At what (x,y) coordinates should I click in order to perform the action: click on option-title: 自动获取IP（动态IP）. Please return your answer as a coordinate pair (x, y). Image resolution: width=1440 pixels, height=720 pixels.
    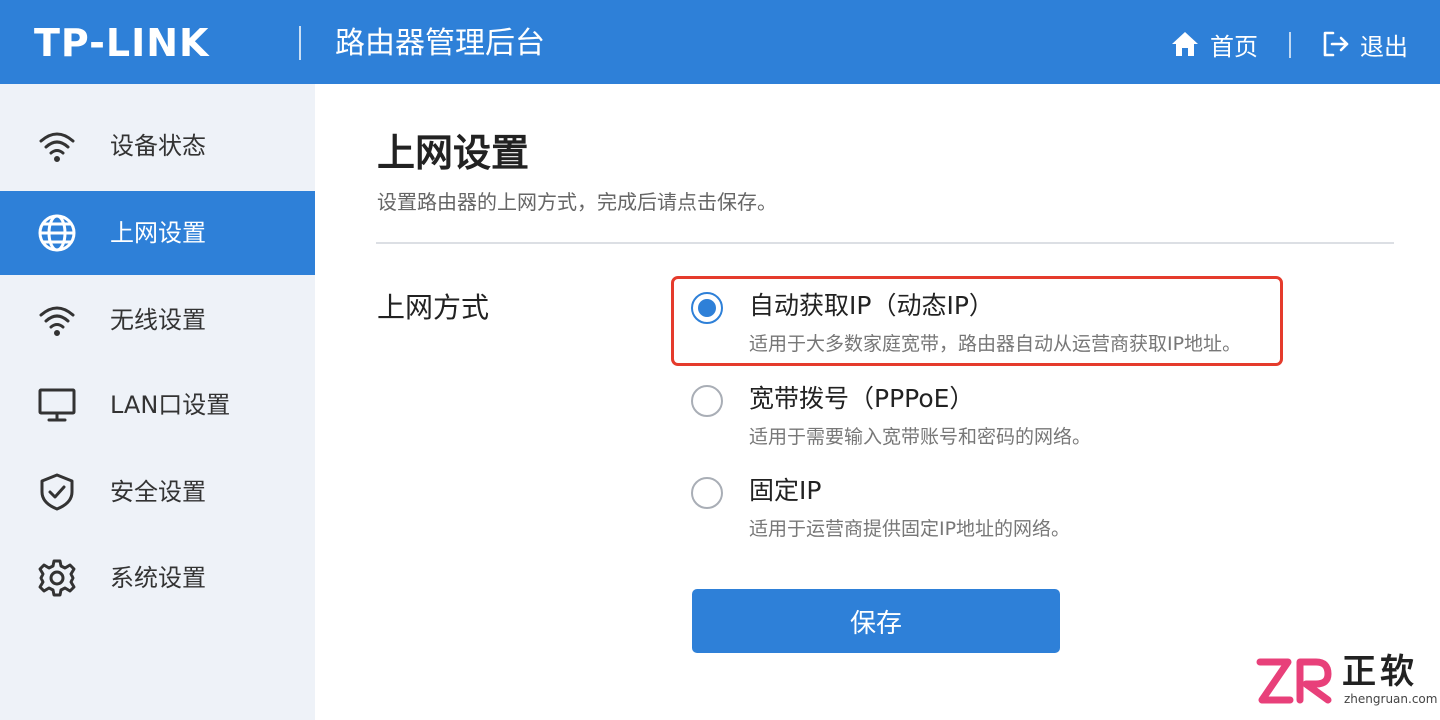
    Looking at the image, I should click on (871, 305).